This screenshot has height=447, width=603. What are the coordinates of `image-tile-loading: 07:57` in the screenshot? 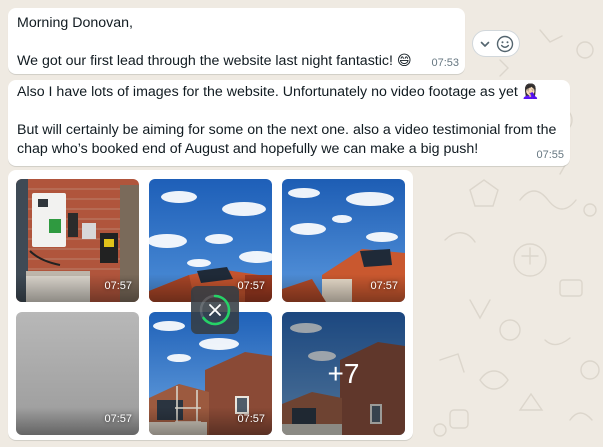 It's located at (77, 373).